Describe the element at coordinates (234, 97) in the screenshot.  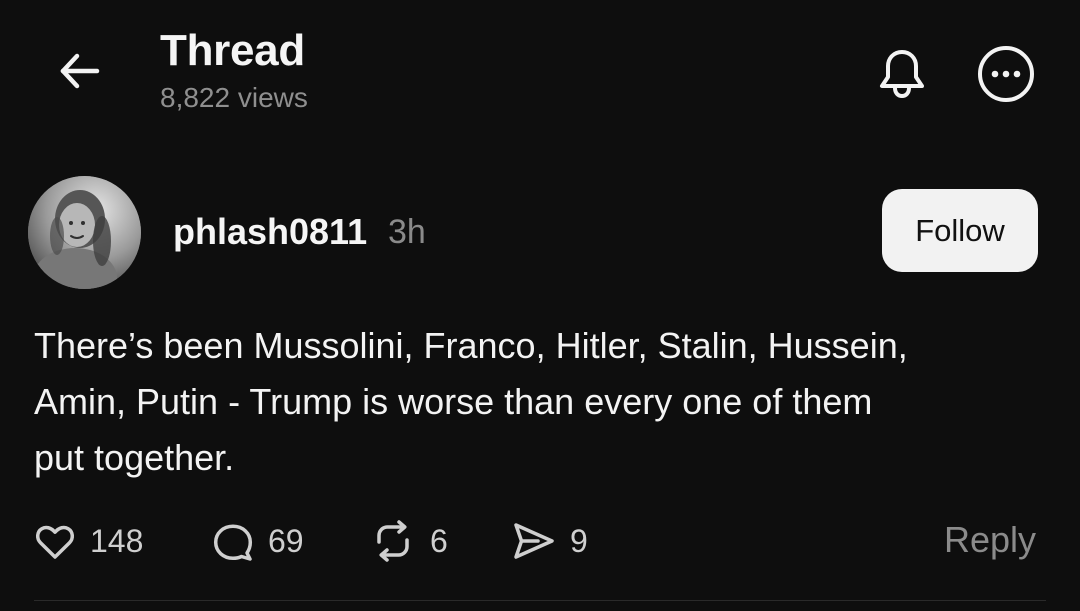
I see `view-count: 8,822 views` at that location.